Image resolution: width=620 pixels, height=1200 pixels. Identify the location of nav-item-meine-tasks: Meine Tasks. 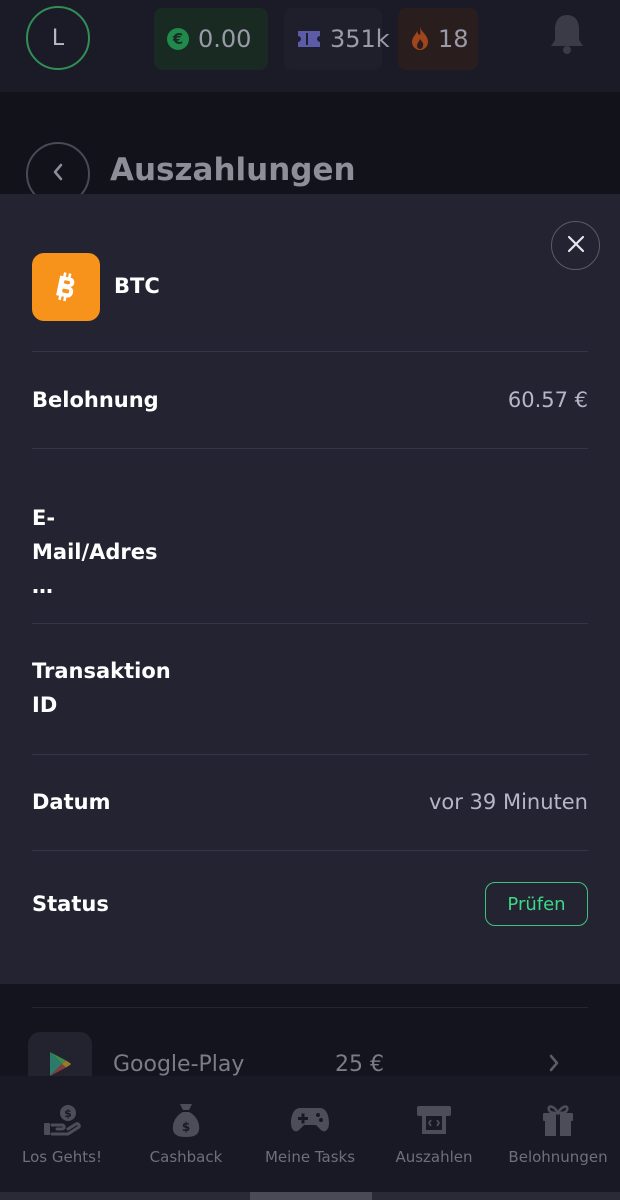
(310, 1134).